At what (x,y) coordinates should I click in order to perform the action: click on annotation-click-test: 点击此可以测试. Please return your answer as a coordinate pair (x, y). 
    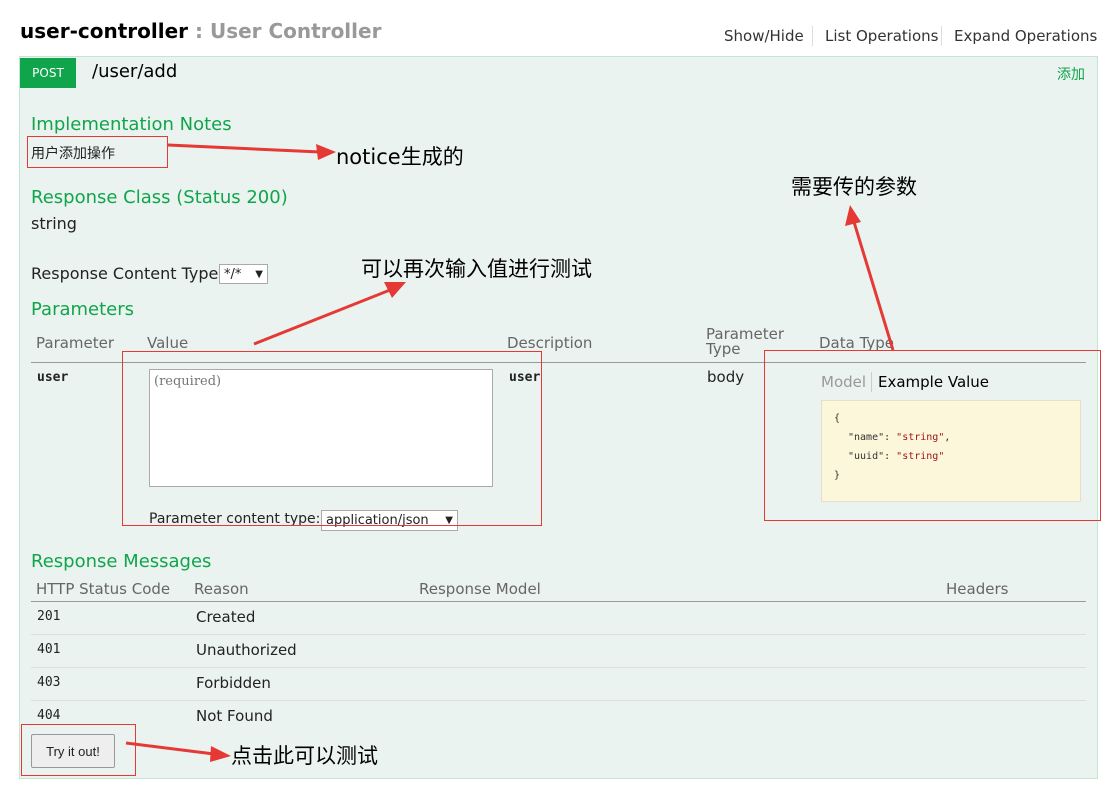
    Looking at the image, I should click on (304, 756).